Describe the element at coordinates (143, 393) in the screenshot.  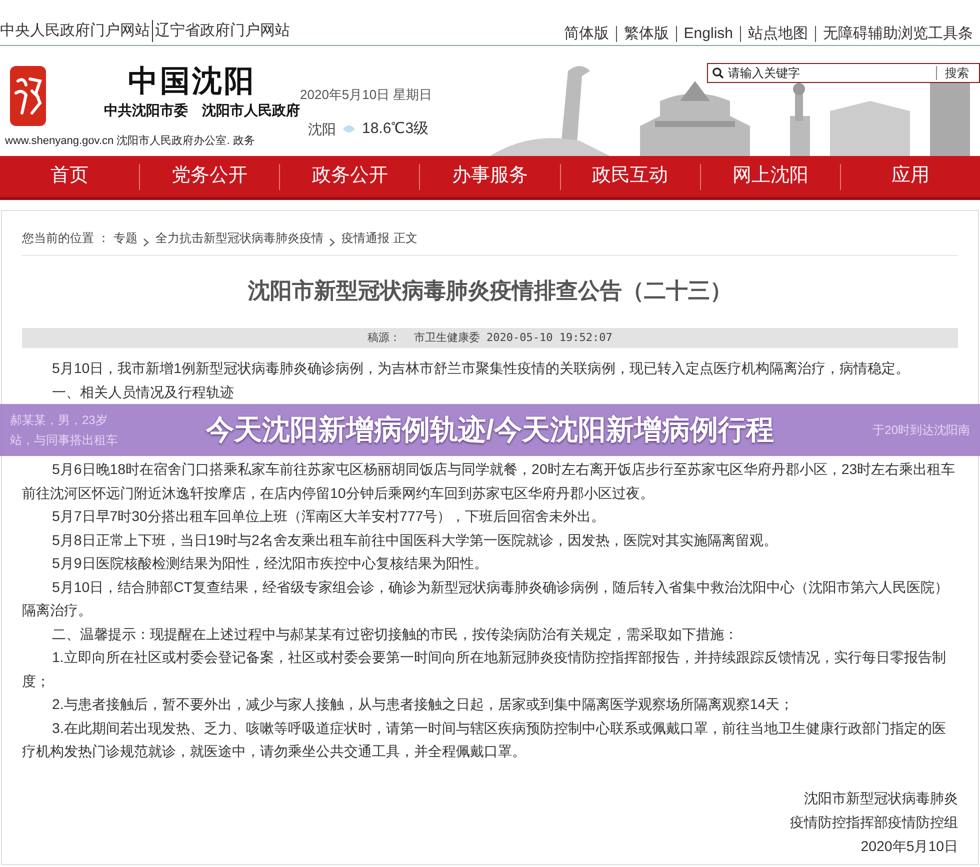
I see `article-paragraph: 一、相关人员情况及行程轨迹` at that location.